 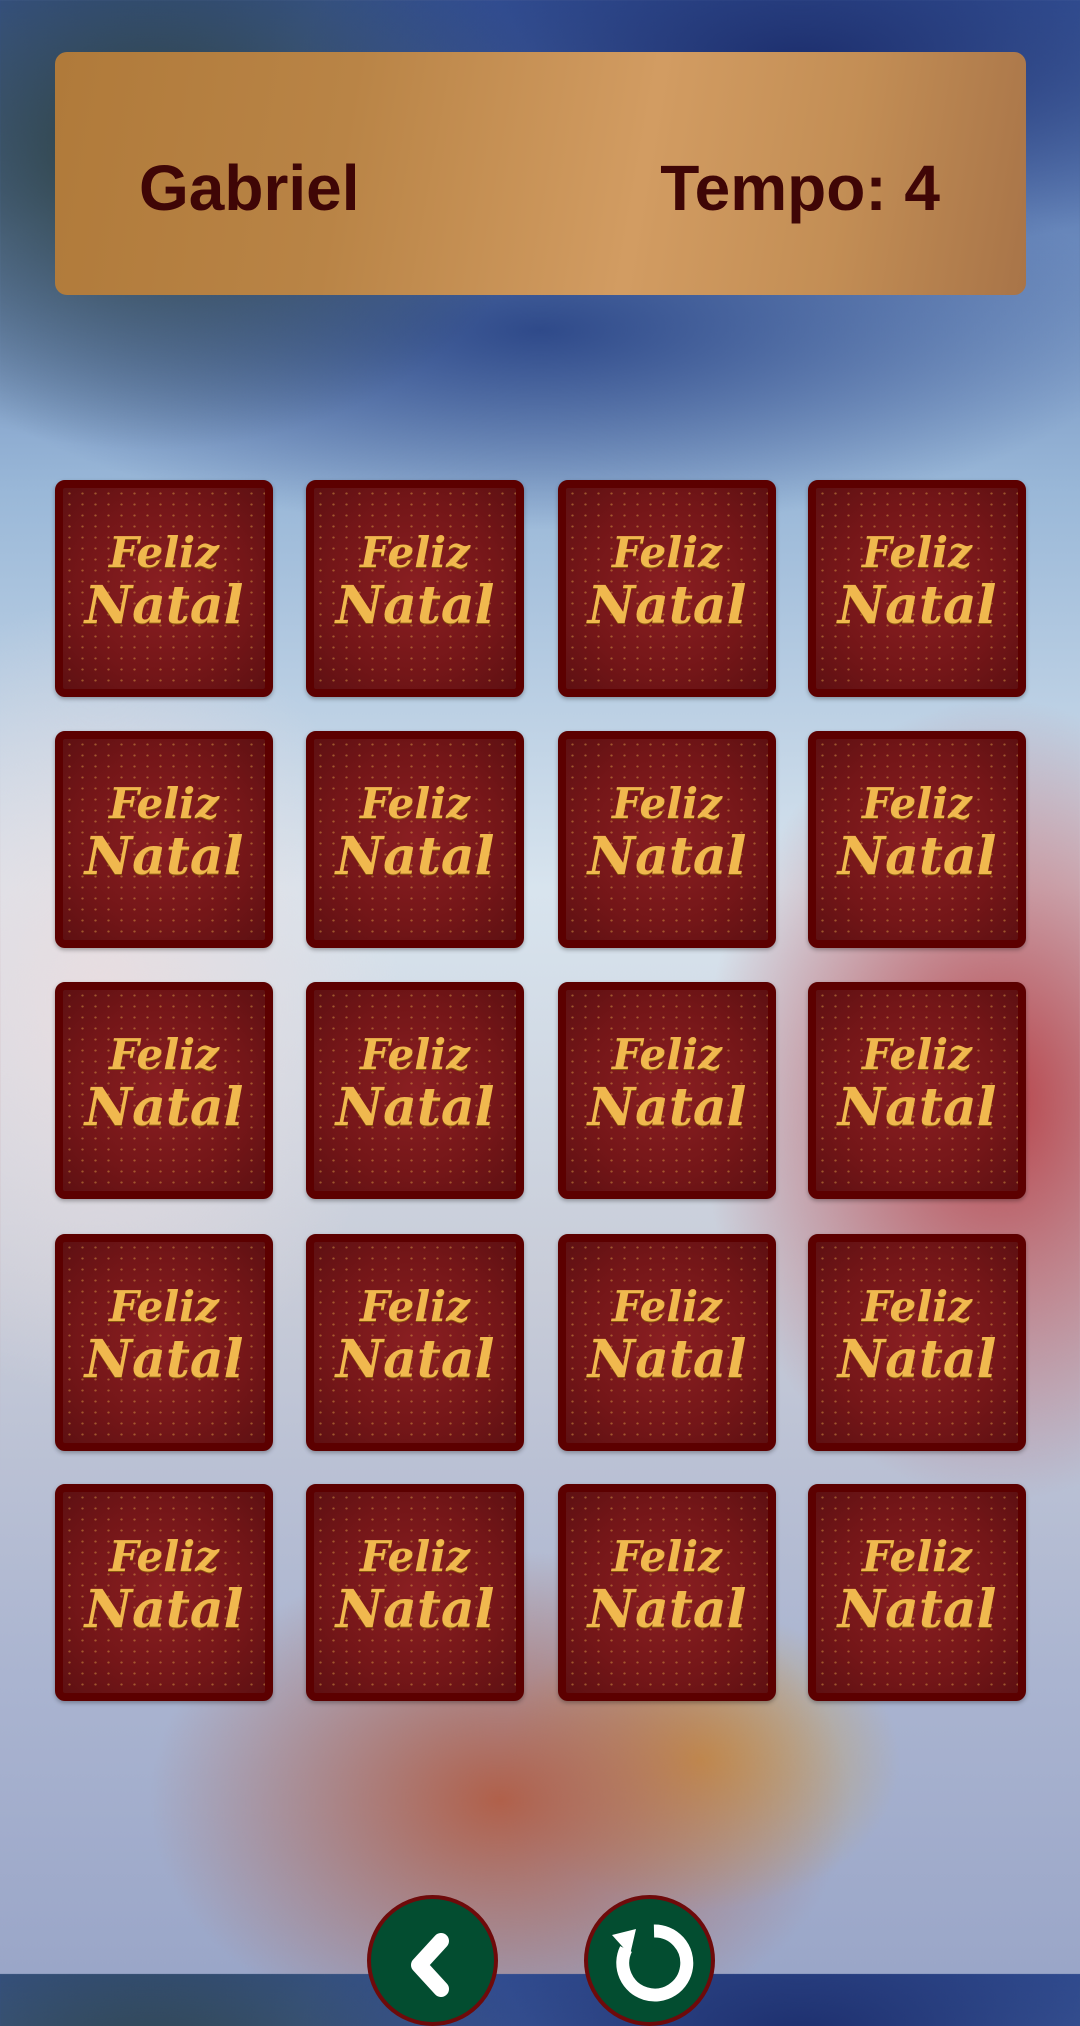 I want to click on score-header: Gabriel Tempo: 4, so click(x=540, y=173).